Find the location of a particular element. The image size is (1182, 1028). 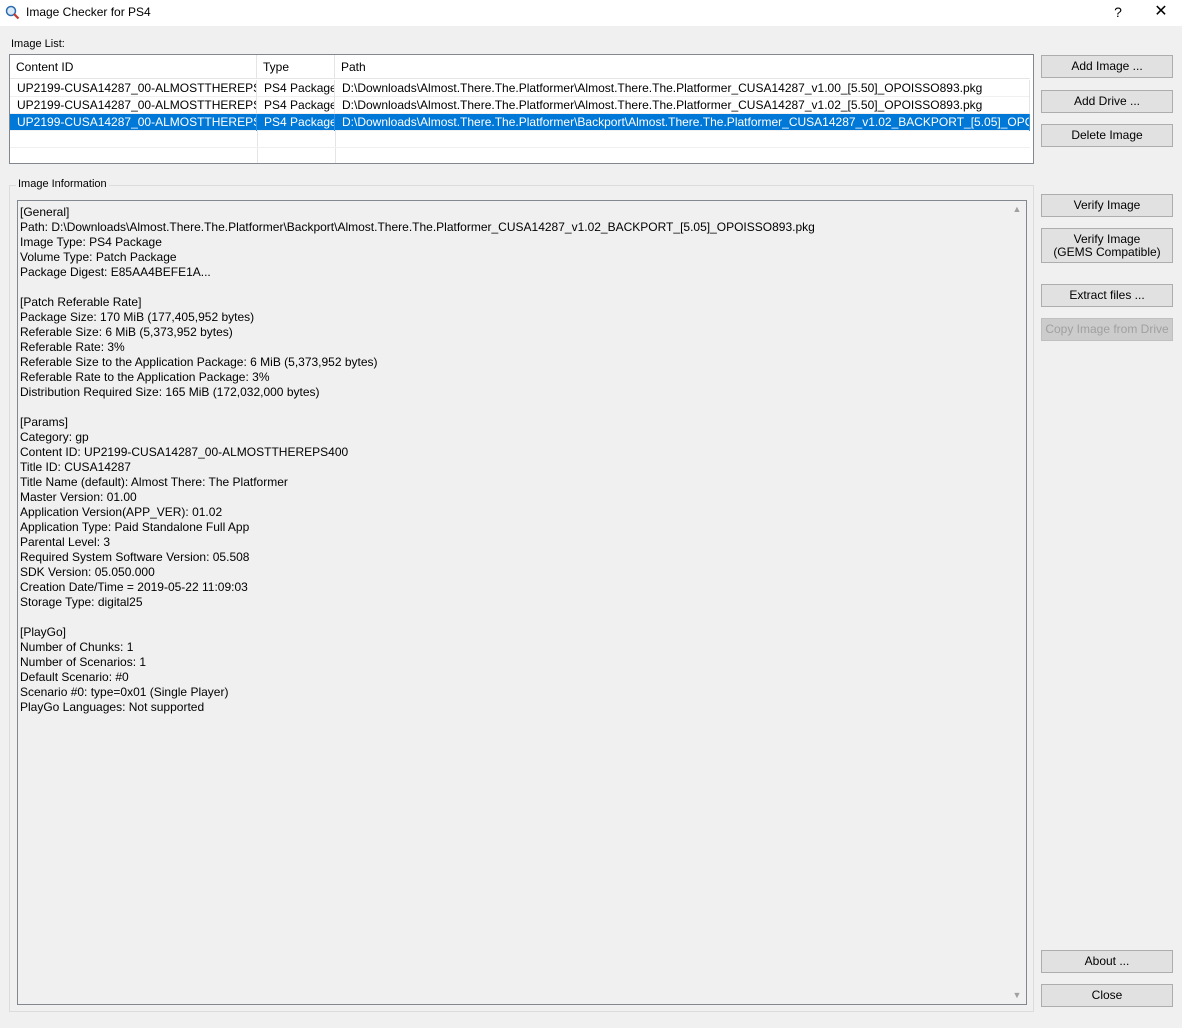

scroll-up-arrow-icon: ▲ is located at coordinates (1017, 209).